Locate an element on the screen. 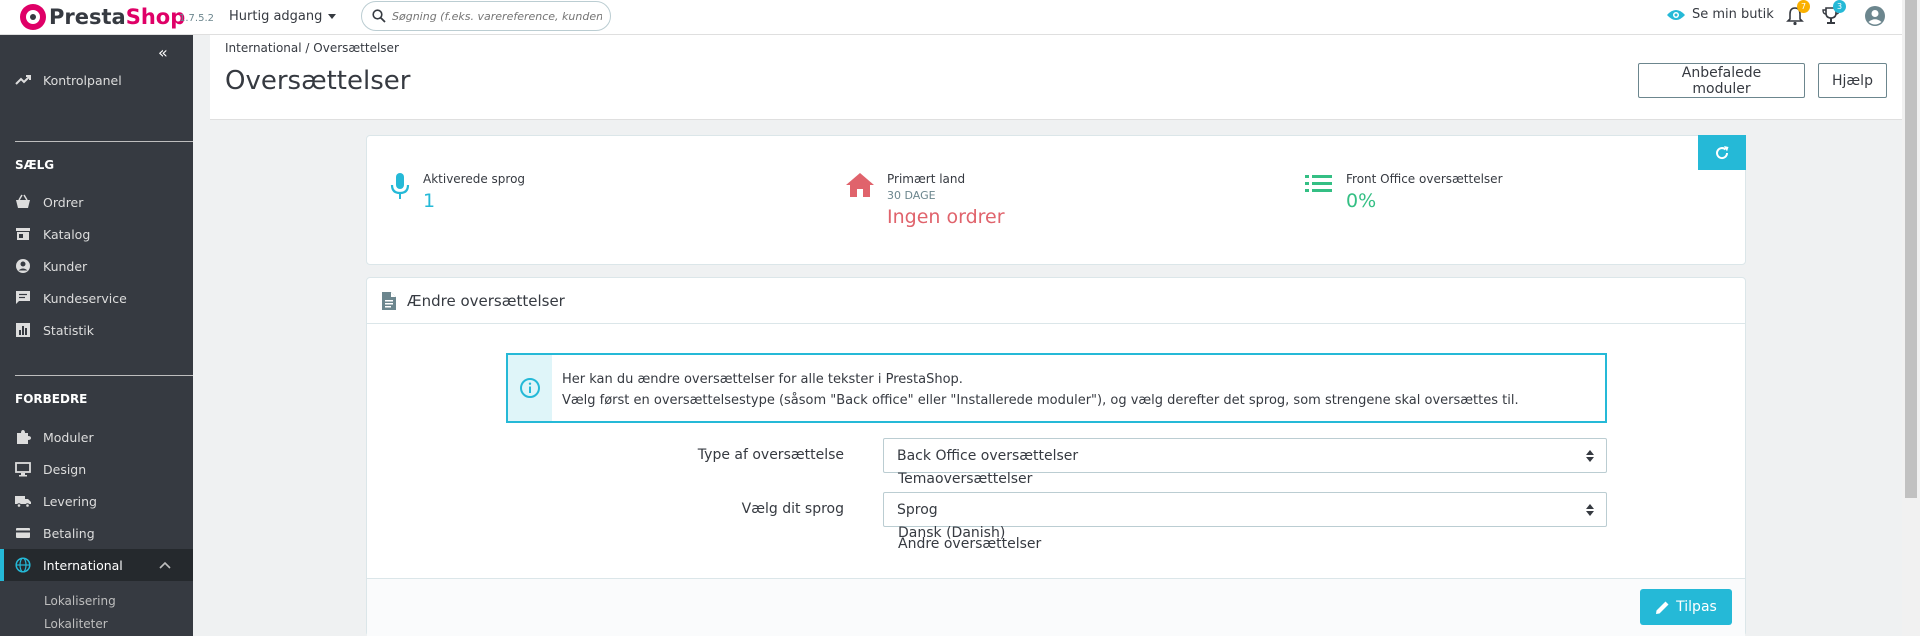 This screenshot has height=636, width=1920. sidebar-item-customer-service: Kundeservice is located at coordinates (96, 298).